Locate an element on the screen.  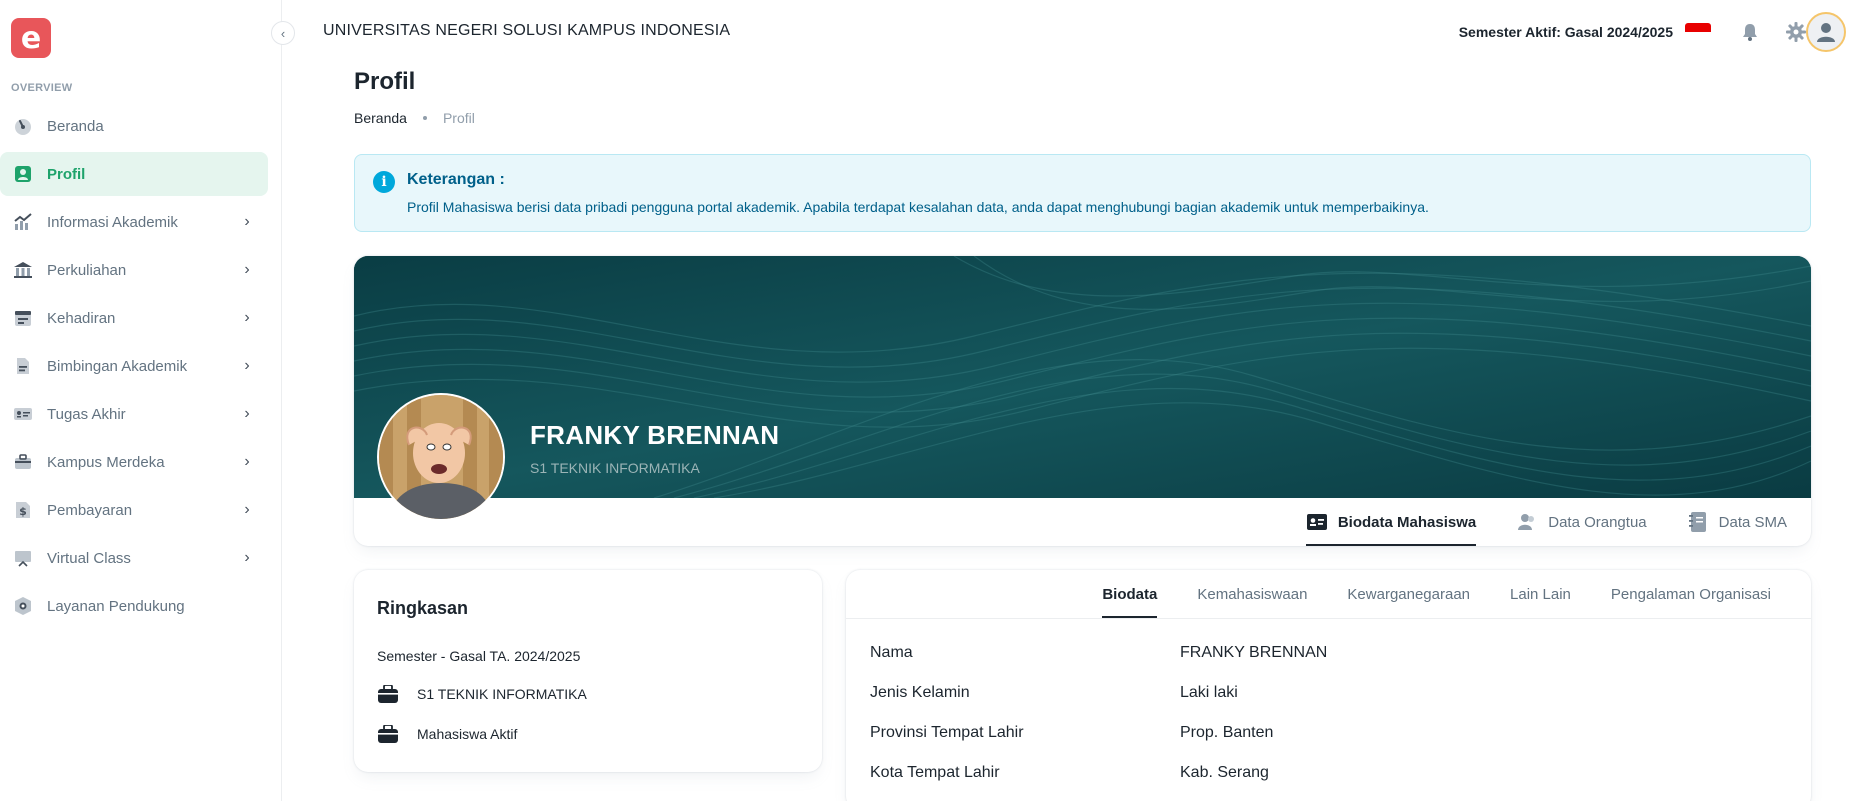
id-card-icon is located at coordinates (23, 414).